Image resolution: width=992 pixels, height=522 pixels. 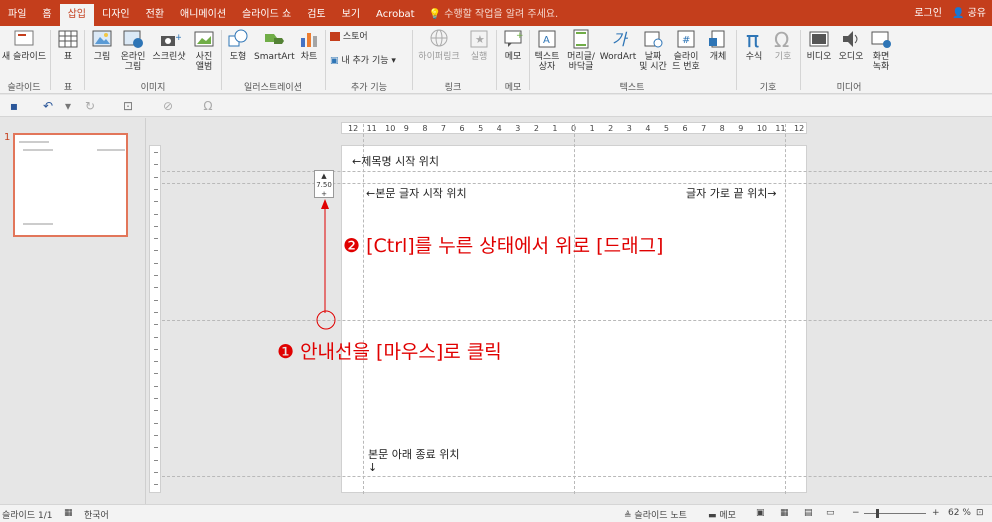 I want to click on speaker-icon, so click(x=850, y=39).